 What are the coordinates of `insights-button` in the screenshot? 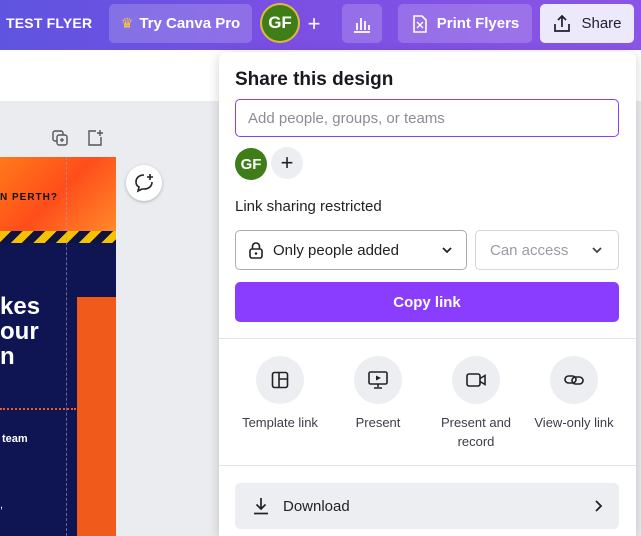 It's located at (362, 23).